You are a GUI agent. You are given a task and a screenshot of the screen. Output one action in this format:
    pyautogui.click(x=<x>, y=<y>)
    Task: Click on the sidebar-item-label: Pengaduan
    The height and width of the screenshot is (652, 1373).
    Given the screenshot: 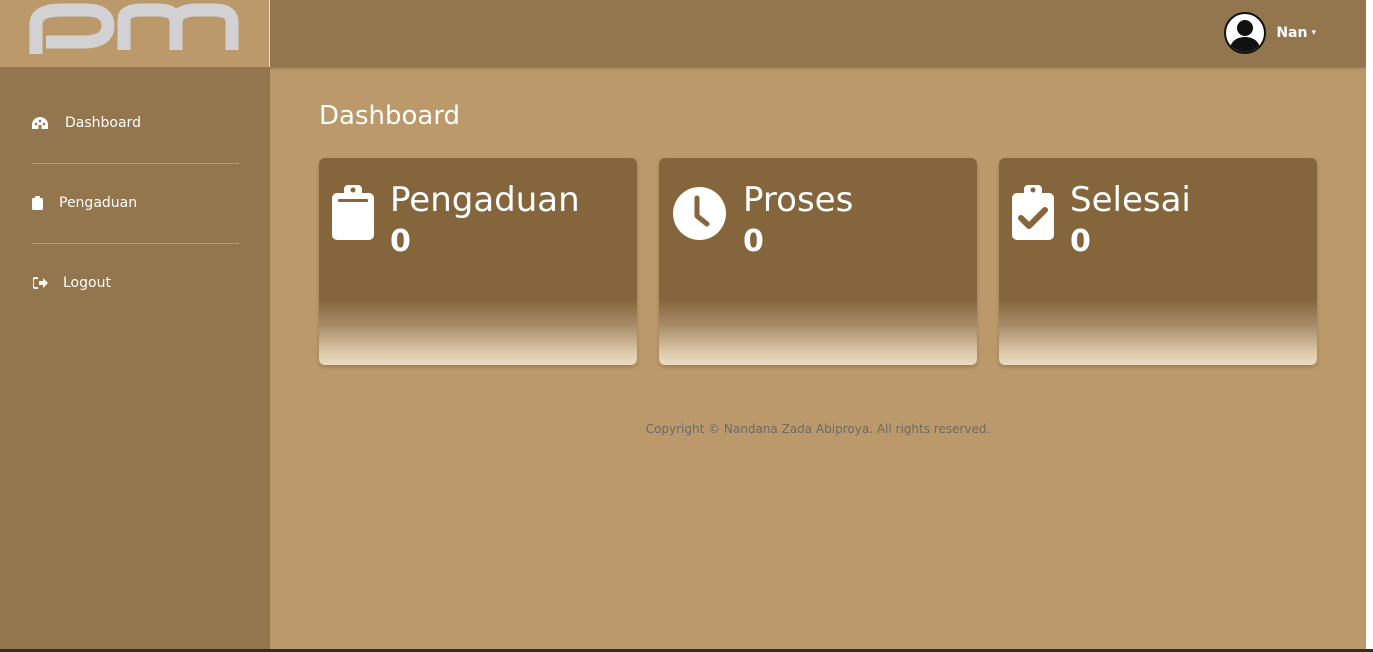 What is the action you would take?
    pyautogui.click(x=98, y=203)
    